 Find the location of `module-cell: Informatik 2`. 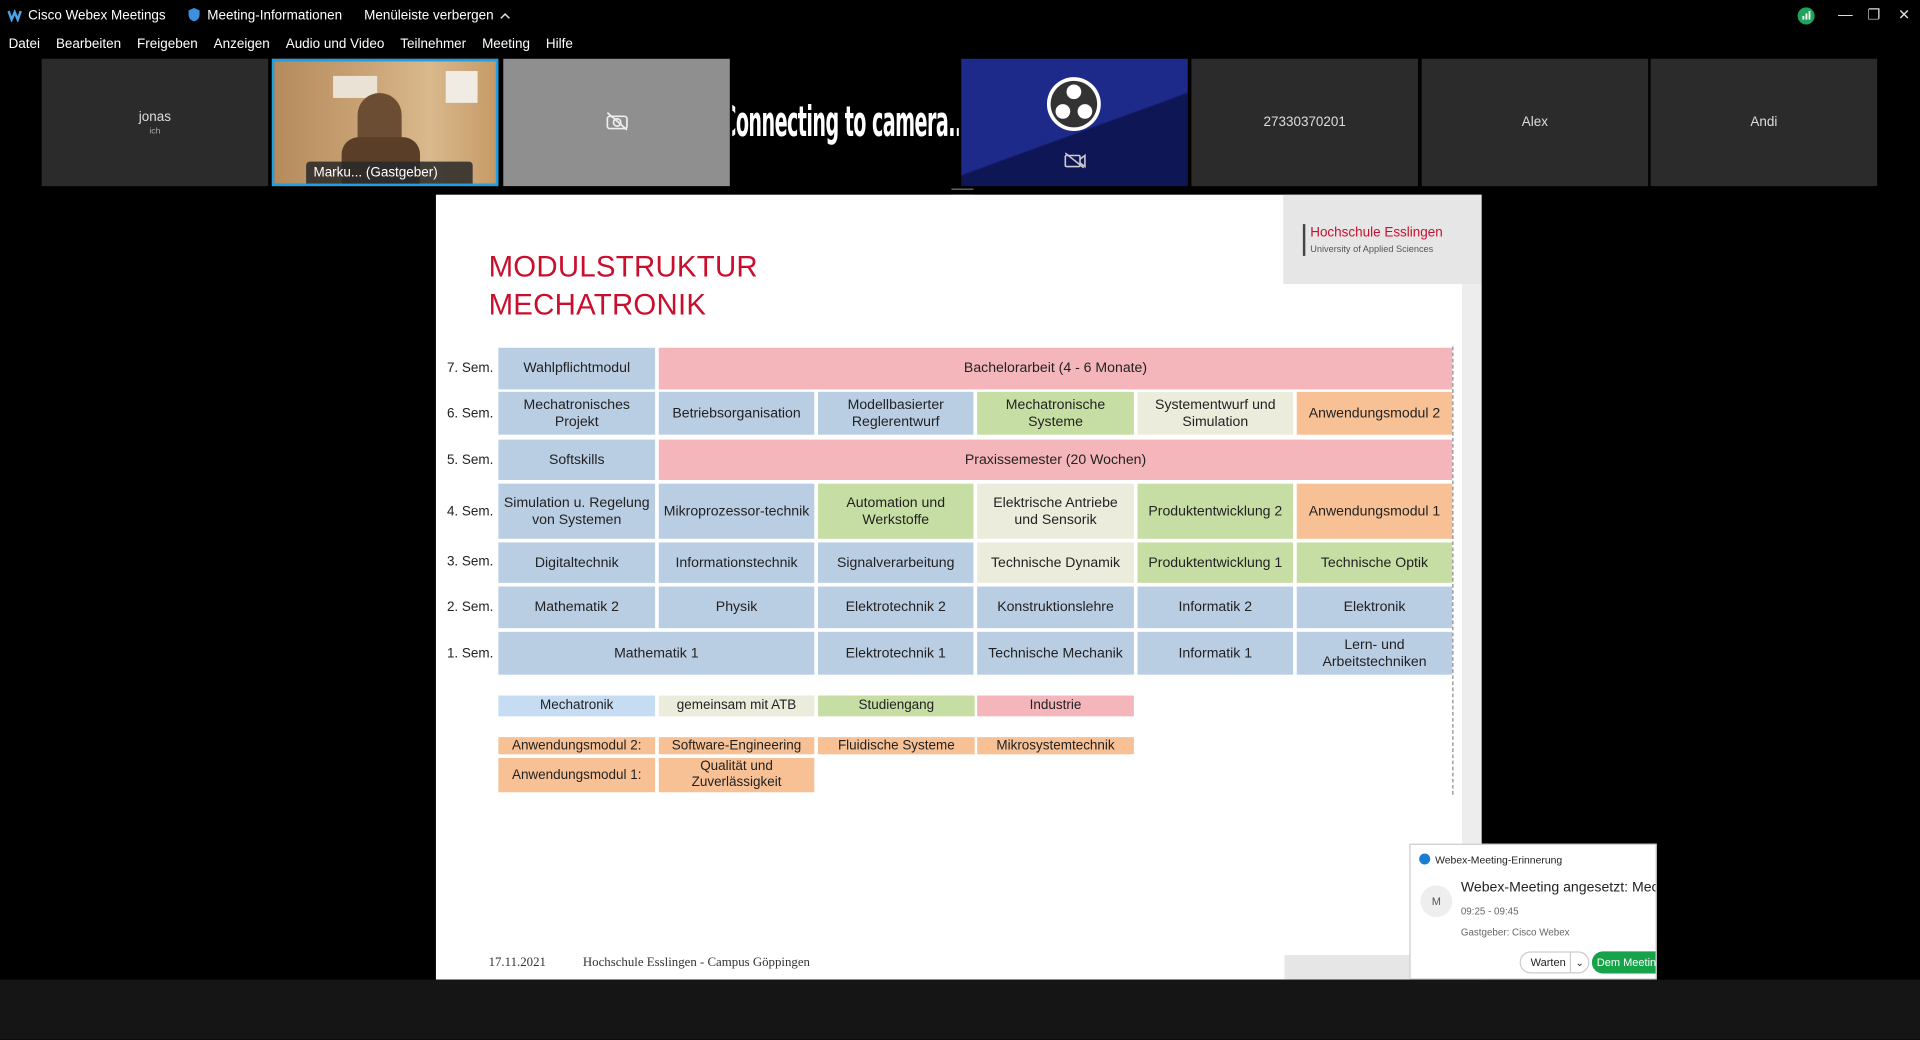

module-cell: Informatik 2 is located at coordinates (1215, 607).